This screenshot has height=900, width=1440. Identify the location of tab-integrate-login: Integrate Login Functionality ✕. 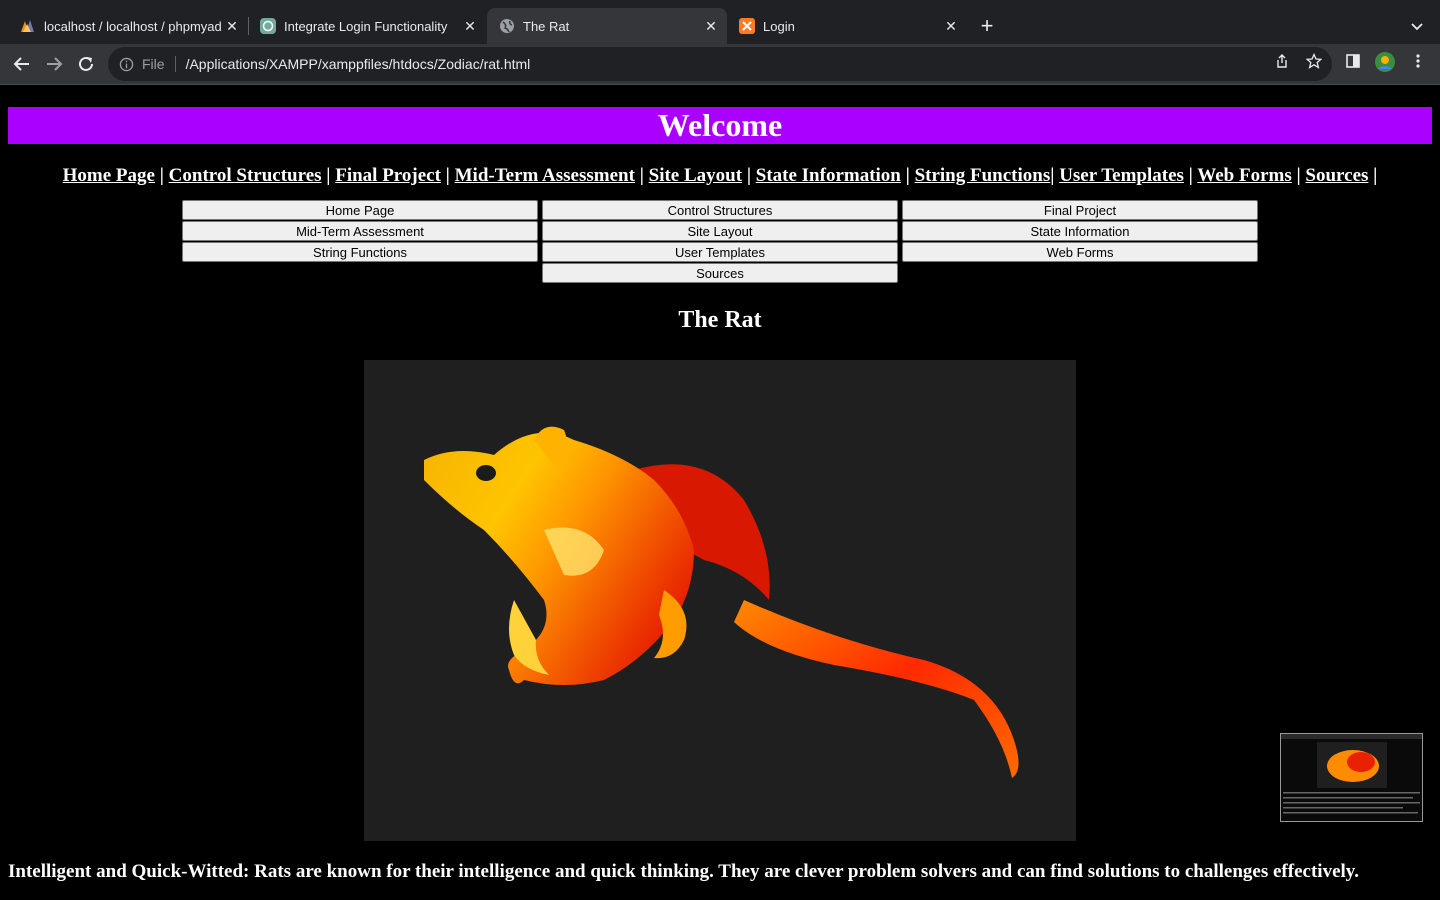
(367, 26).